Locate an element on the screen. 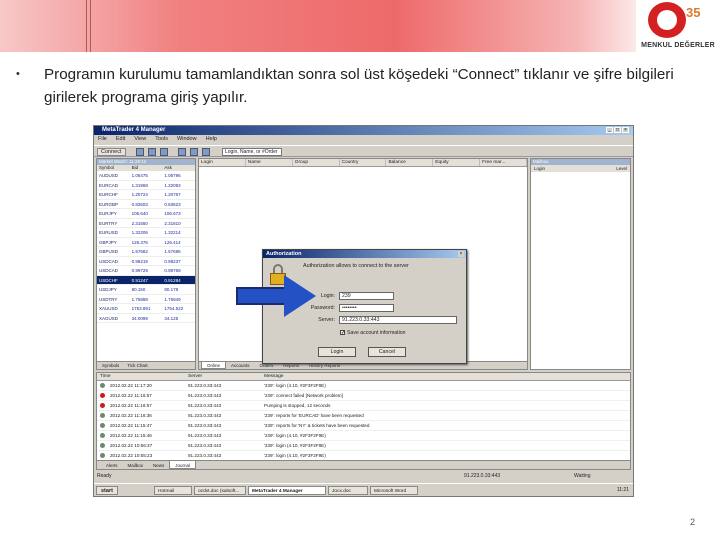 Image resolution: width=720 pixels, height=540 pixels. market-watch-row: USDCAD 0.98219 0.98237 is located at coordinates (146, 261).